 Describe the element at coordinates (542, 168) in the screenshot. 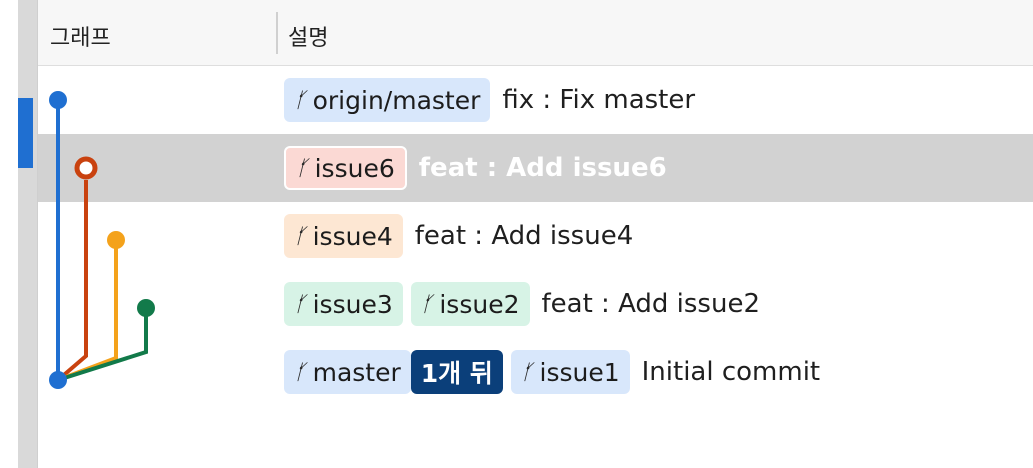

I see `commit-message: feat : Add issue6` at that location.